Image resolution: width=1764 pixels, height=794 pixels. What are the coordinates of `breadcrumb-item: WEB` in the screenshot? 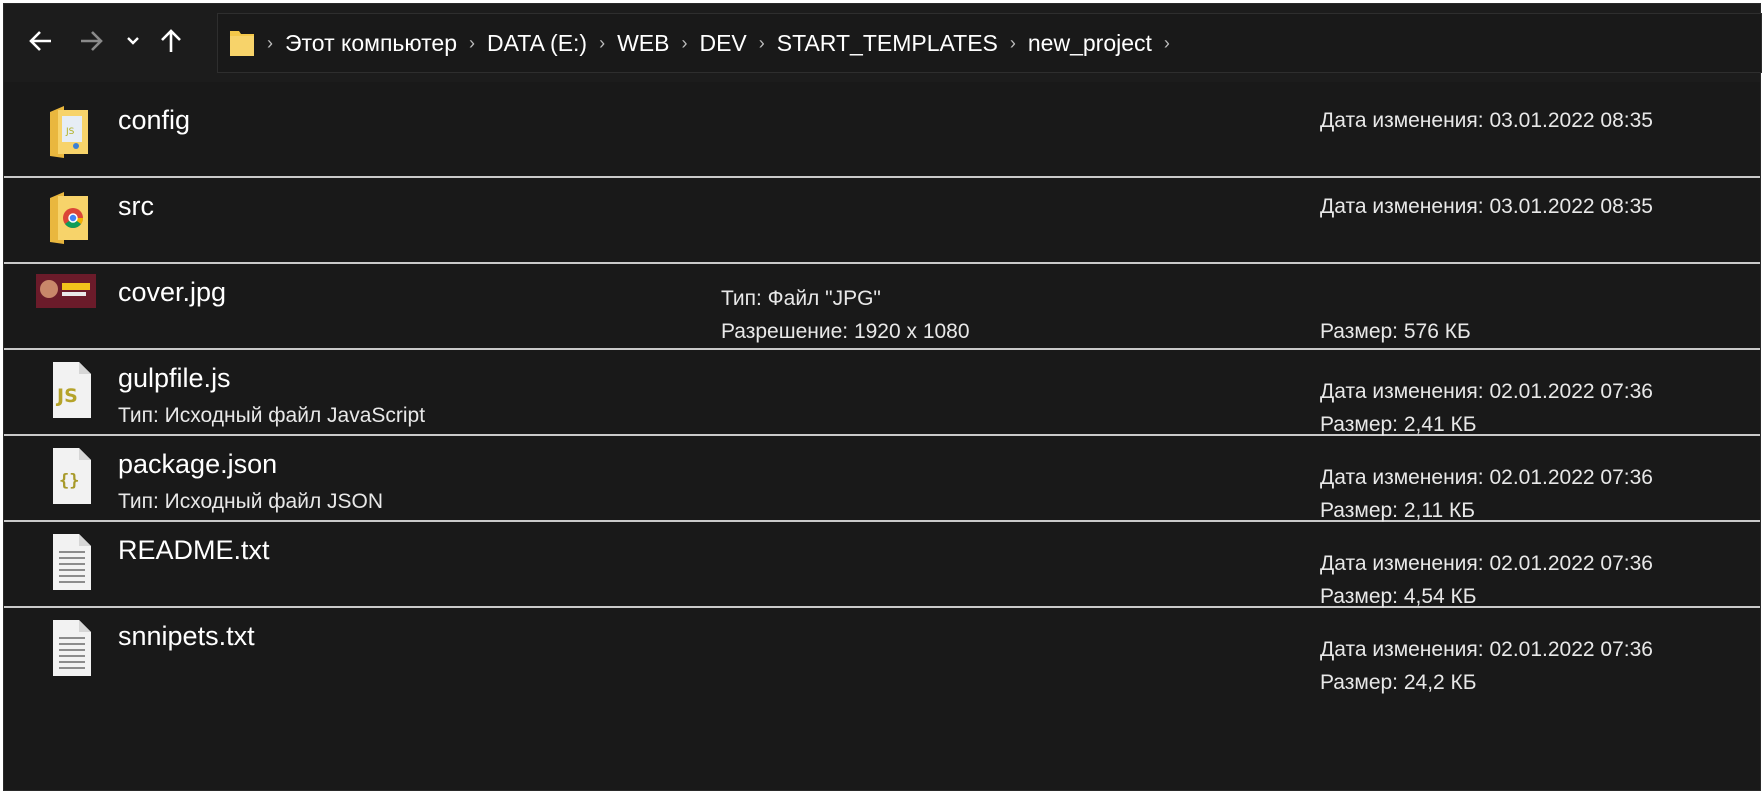 It's located at (643, 43).